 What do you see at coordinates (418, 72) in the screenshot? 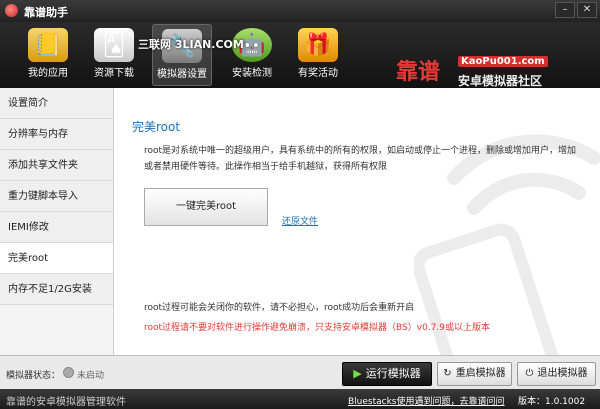
I see `brand-title: 靠谱` at bounding box center [418, 72].